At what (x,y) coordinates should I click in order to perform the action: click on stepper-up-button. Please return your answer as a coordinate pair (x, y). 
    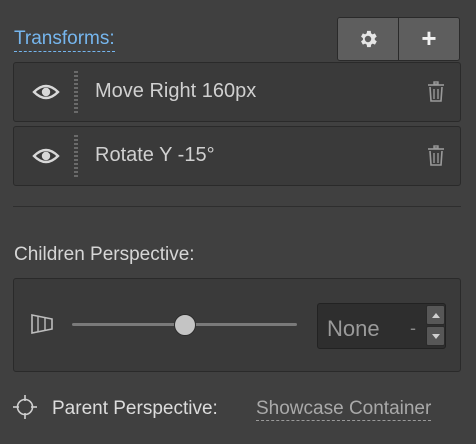
    Looking at the image, I should click on (435, 315).